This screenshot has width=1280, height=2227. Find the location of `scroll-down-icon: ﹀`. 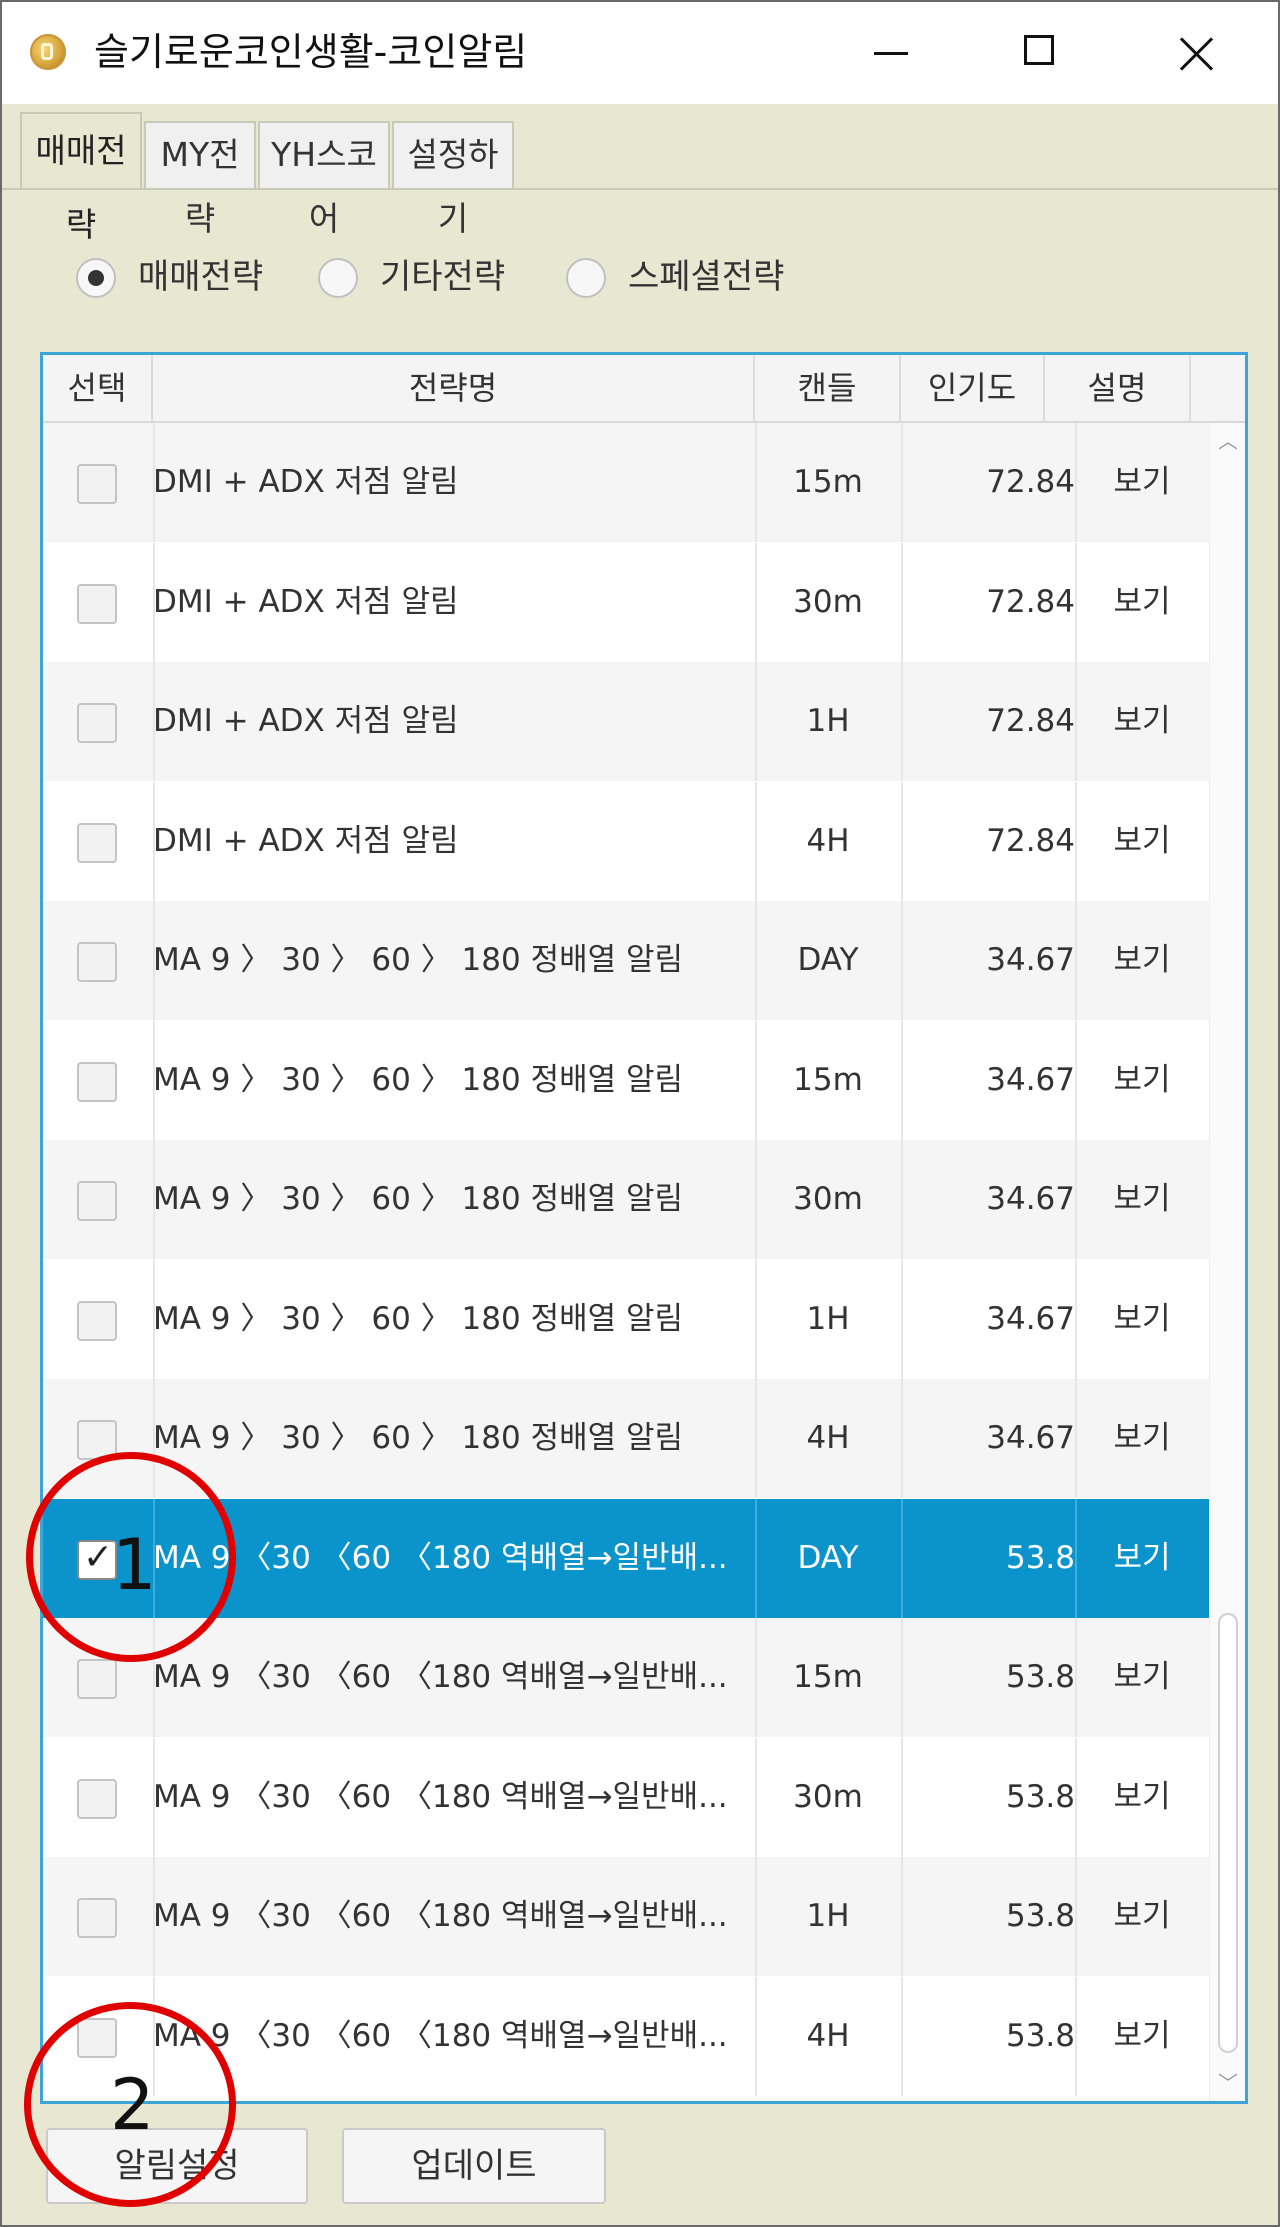

scroll-down-icon: ﹀ is located at coordinates (1227, 2083).